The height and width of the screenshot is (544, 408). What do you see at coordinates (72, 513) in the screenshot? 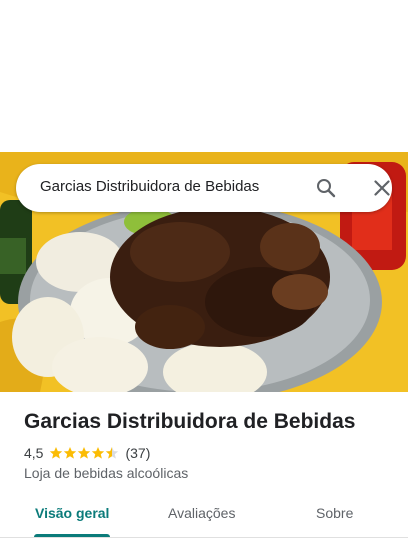
I see `tab-overview: Visão geral` at bounding box center [72, 513].